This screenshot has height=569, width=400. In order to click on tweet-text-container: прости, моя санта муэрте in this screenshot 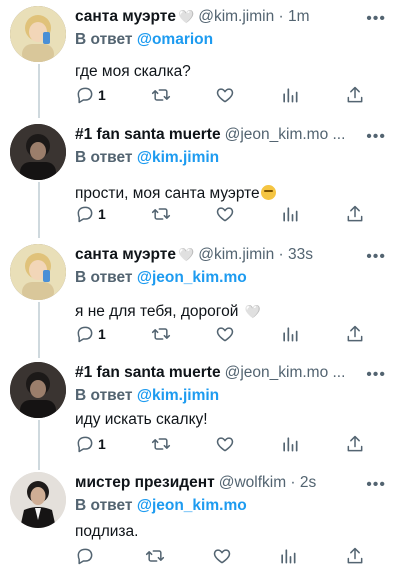, I will do `click(232, 194)`.